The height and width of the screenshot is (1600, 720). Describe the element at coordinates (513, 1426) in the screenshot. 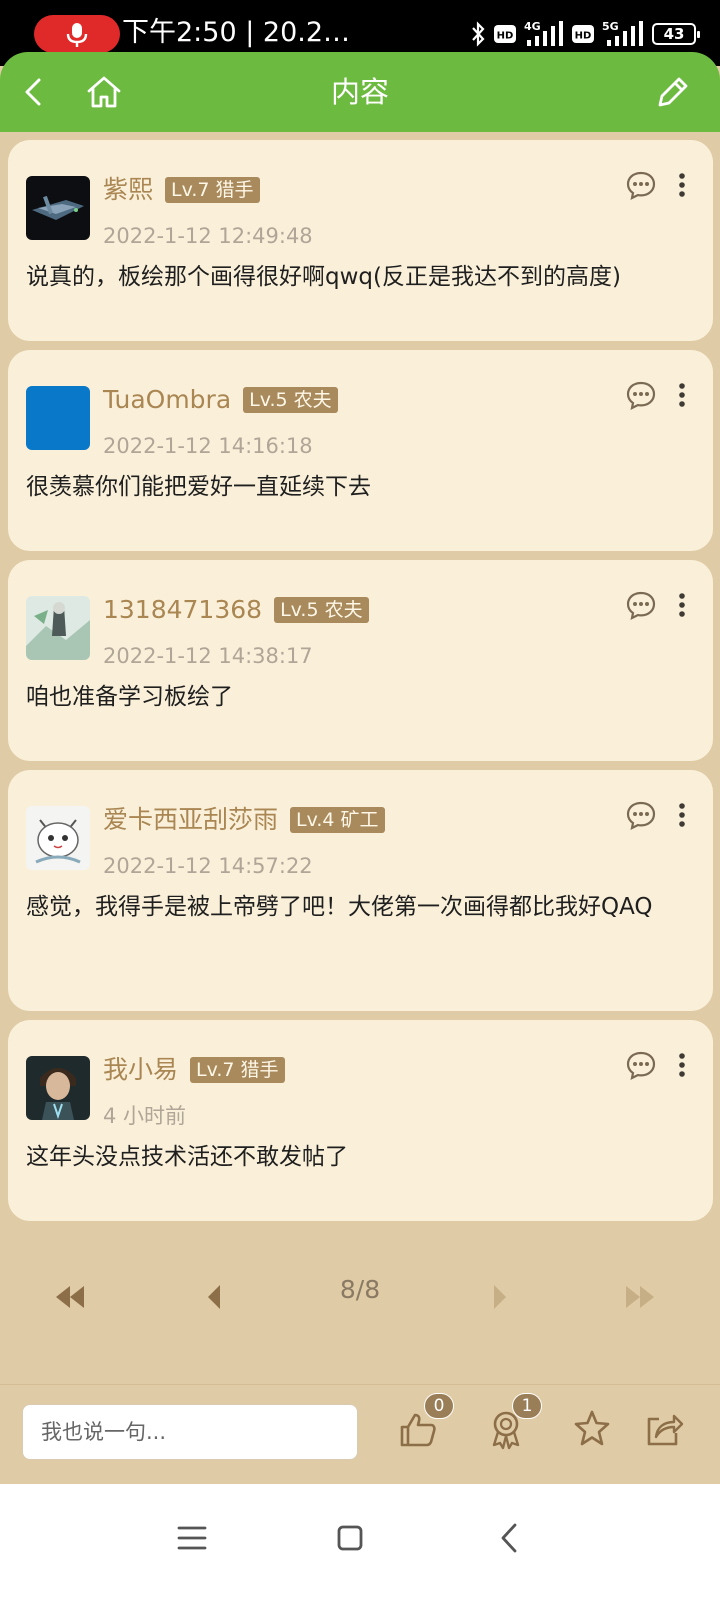

I see `award-button: 1` at that location.